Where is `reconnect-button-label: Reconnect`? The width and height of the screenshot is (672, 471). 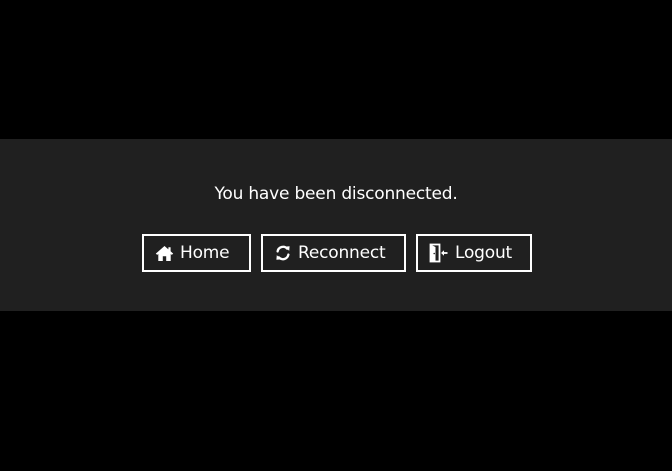 reconnect-button-label: Reconnect is located at coordinates (342, 252).